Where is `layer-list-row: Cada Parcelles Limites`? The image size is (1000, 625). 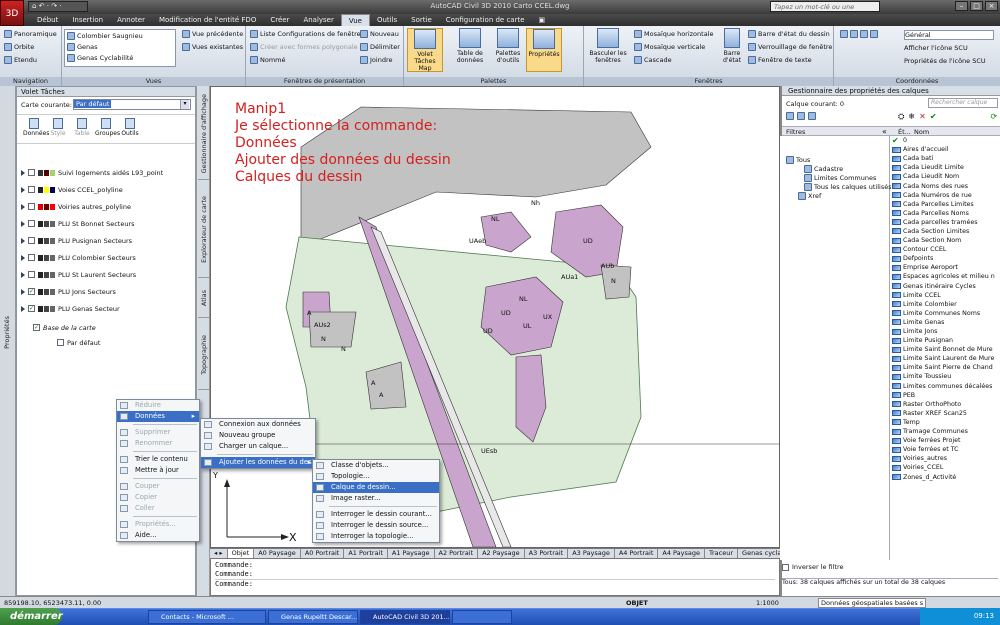
layer-list-row: Cada Parcelles Limites is located at coordinates (945, 204).